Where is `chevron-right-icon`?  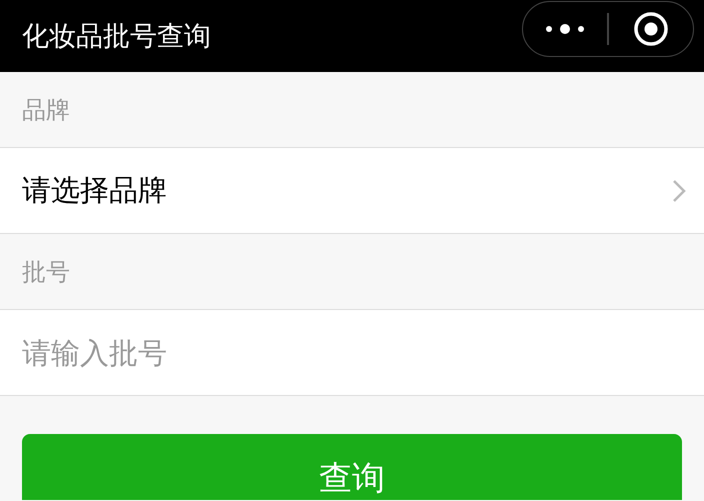 chevron-right-icon is located at coordinates (679, 190).